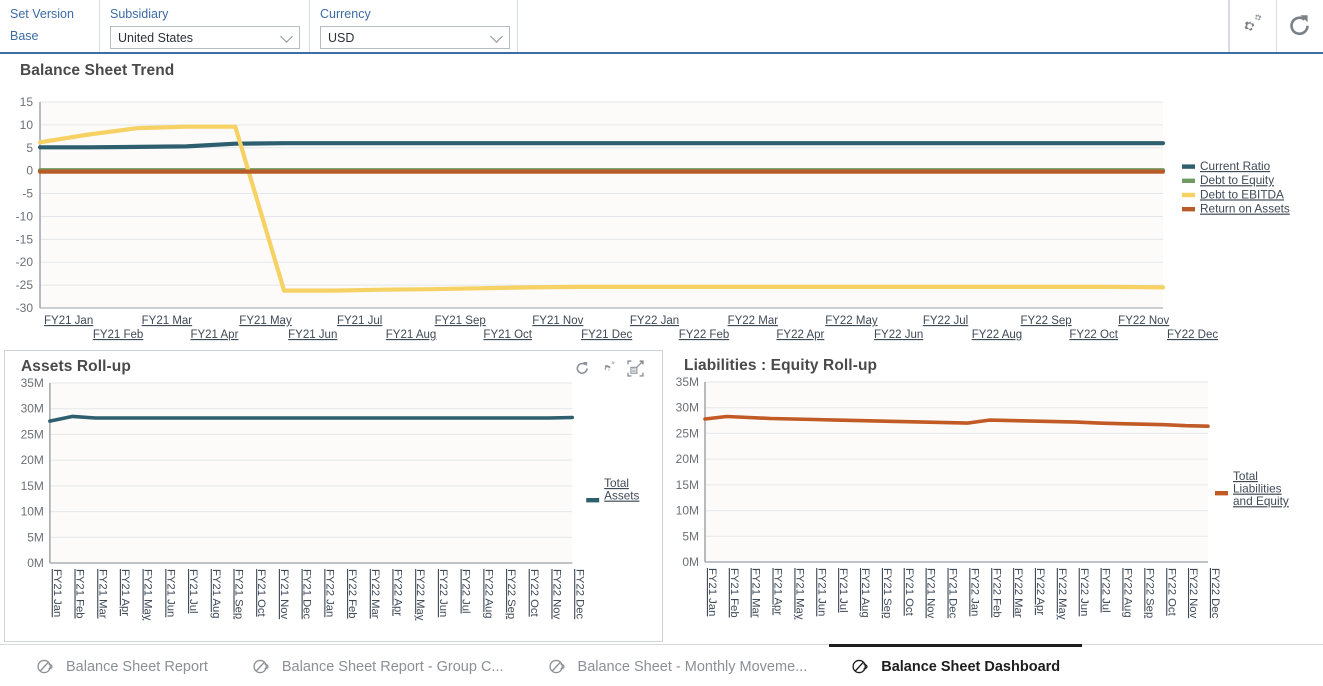 The image size is (1323, 686). I want to click on legend-label: Debt to EBITDA, so click(1242, 194).